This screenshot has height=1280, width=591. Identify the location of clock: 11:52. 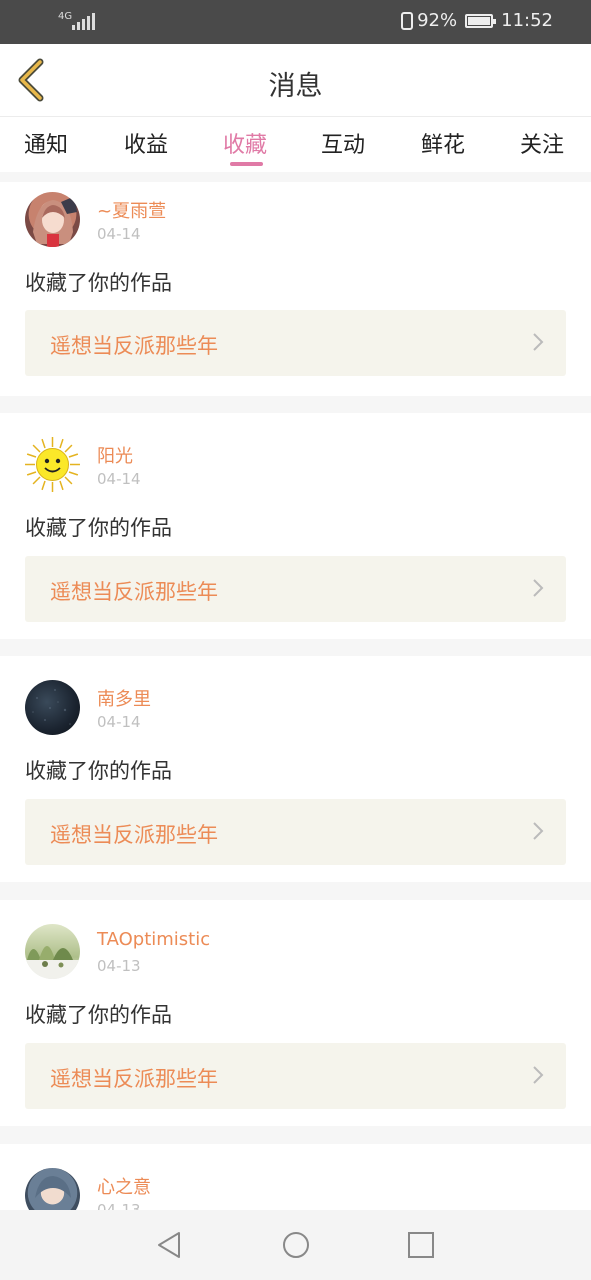
(527, 20).